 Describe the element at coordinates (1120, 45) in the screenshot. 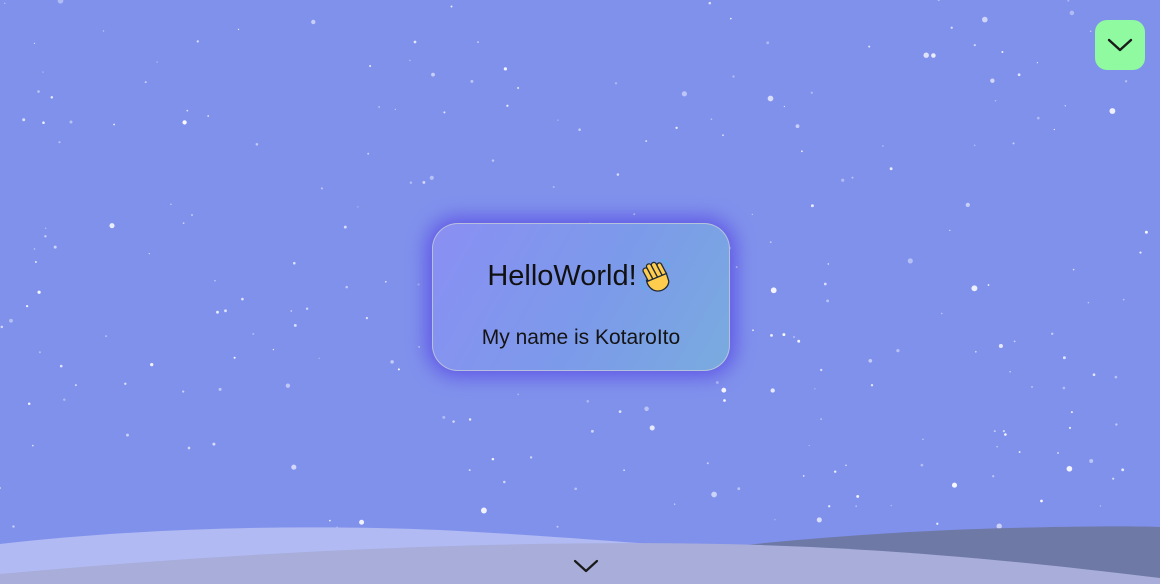

I see `menu-toggle-button` at that location.